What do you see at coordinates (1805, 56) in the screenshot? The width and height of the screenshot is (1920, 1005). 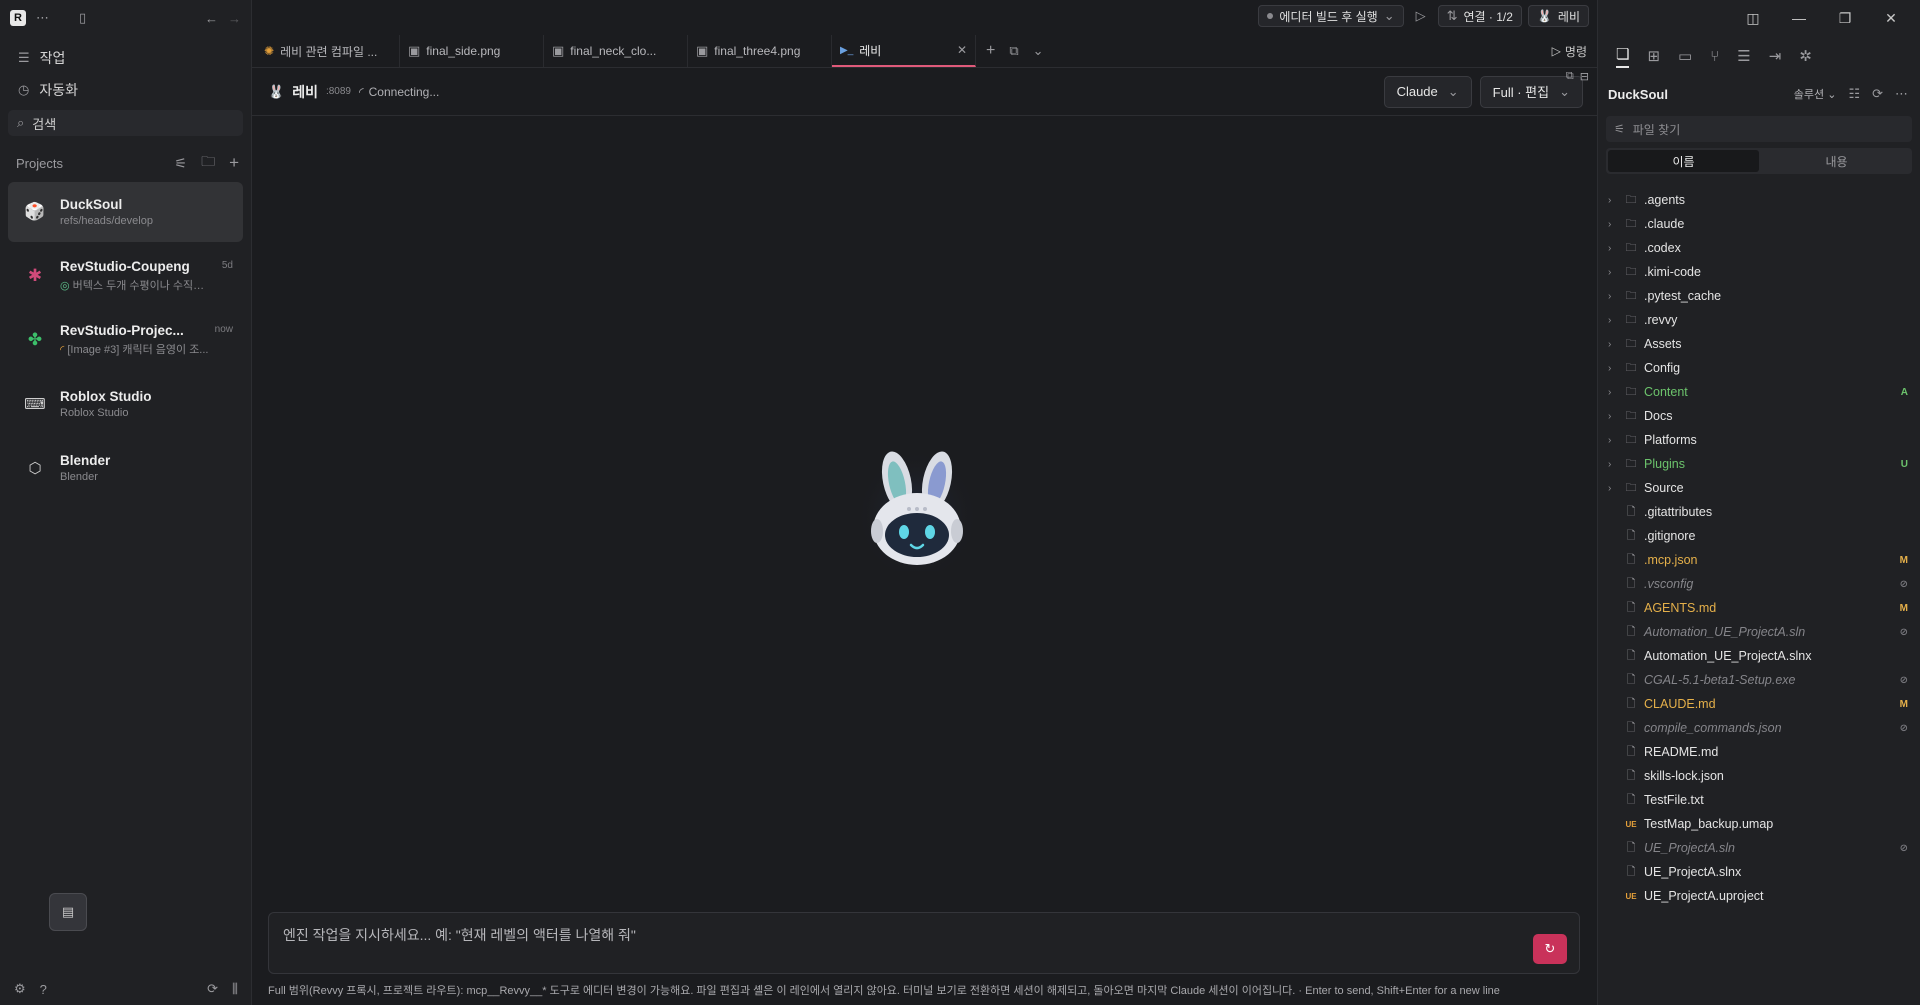 I see `bug-icon: ✲` at bounding box center [1805, 56].